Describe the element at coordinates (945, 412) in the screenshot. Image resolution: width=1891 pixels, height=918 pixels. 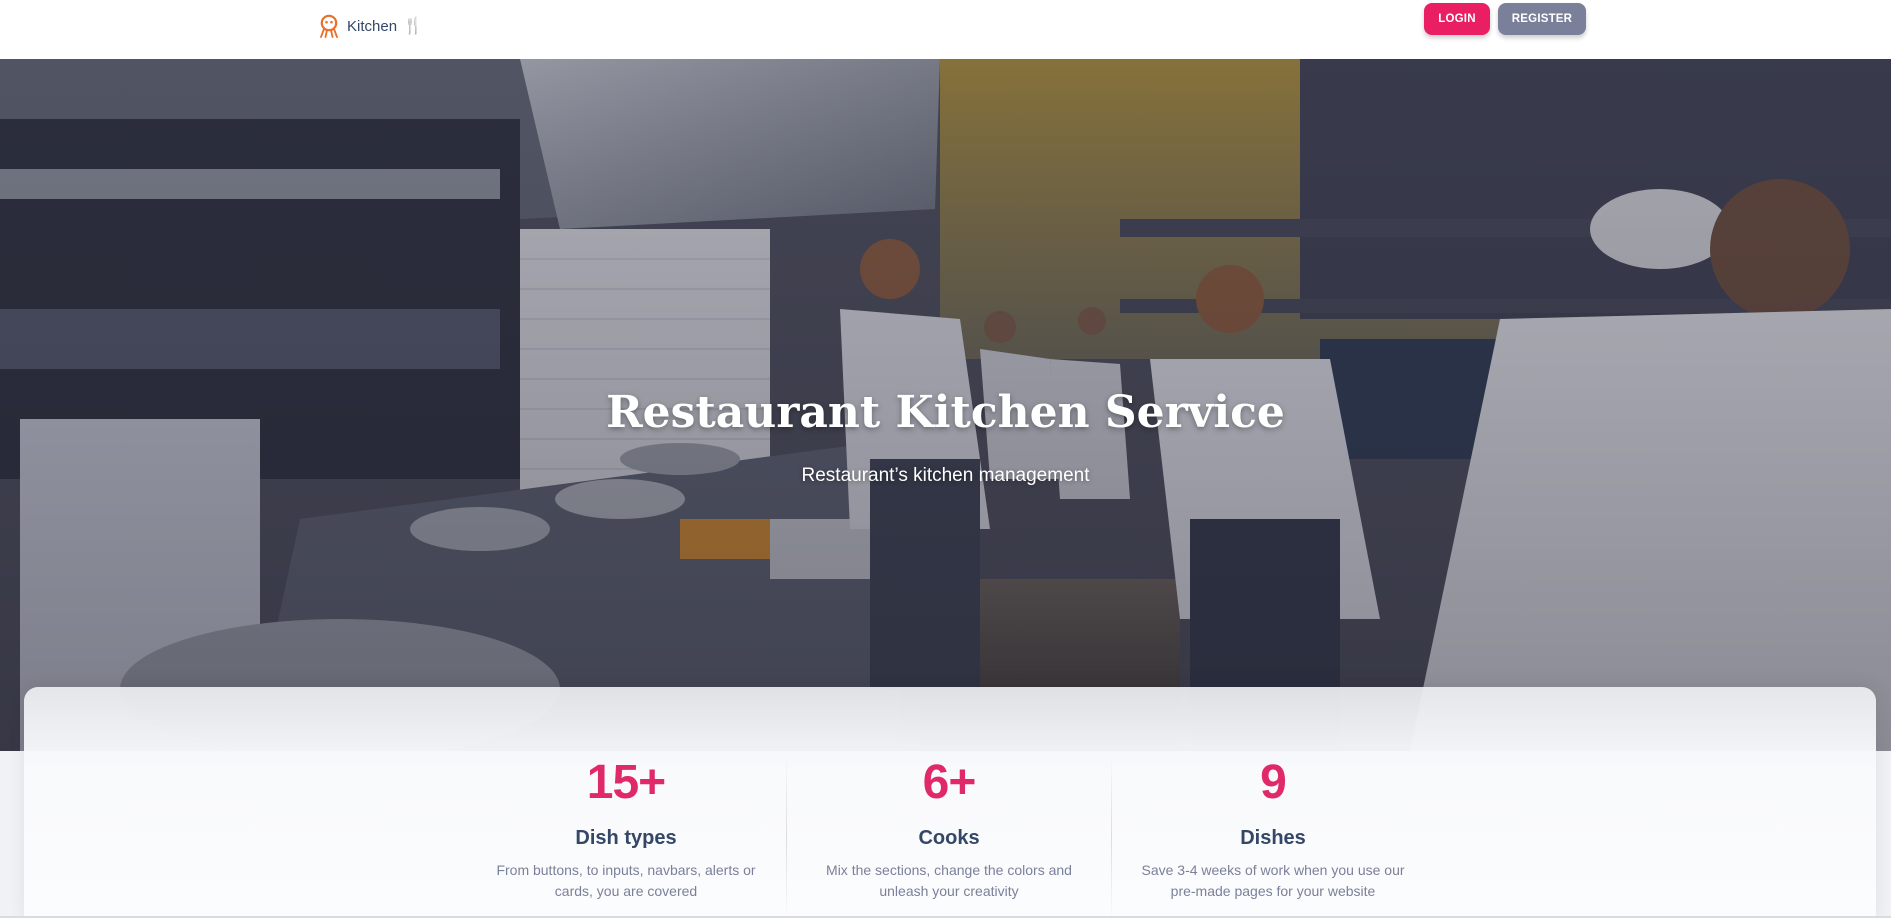
I see `hero-title: Restaurant Kitchen Service` at that location.